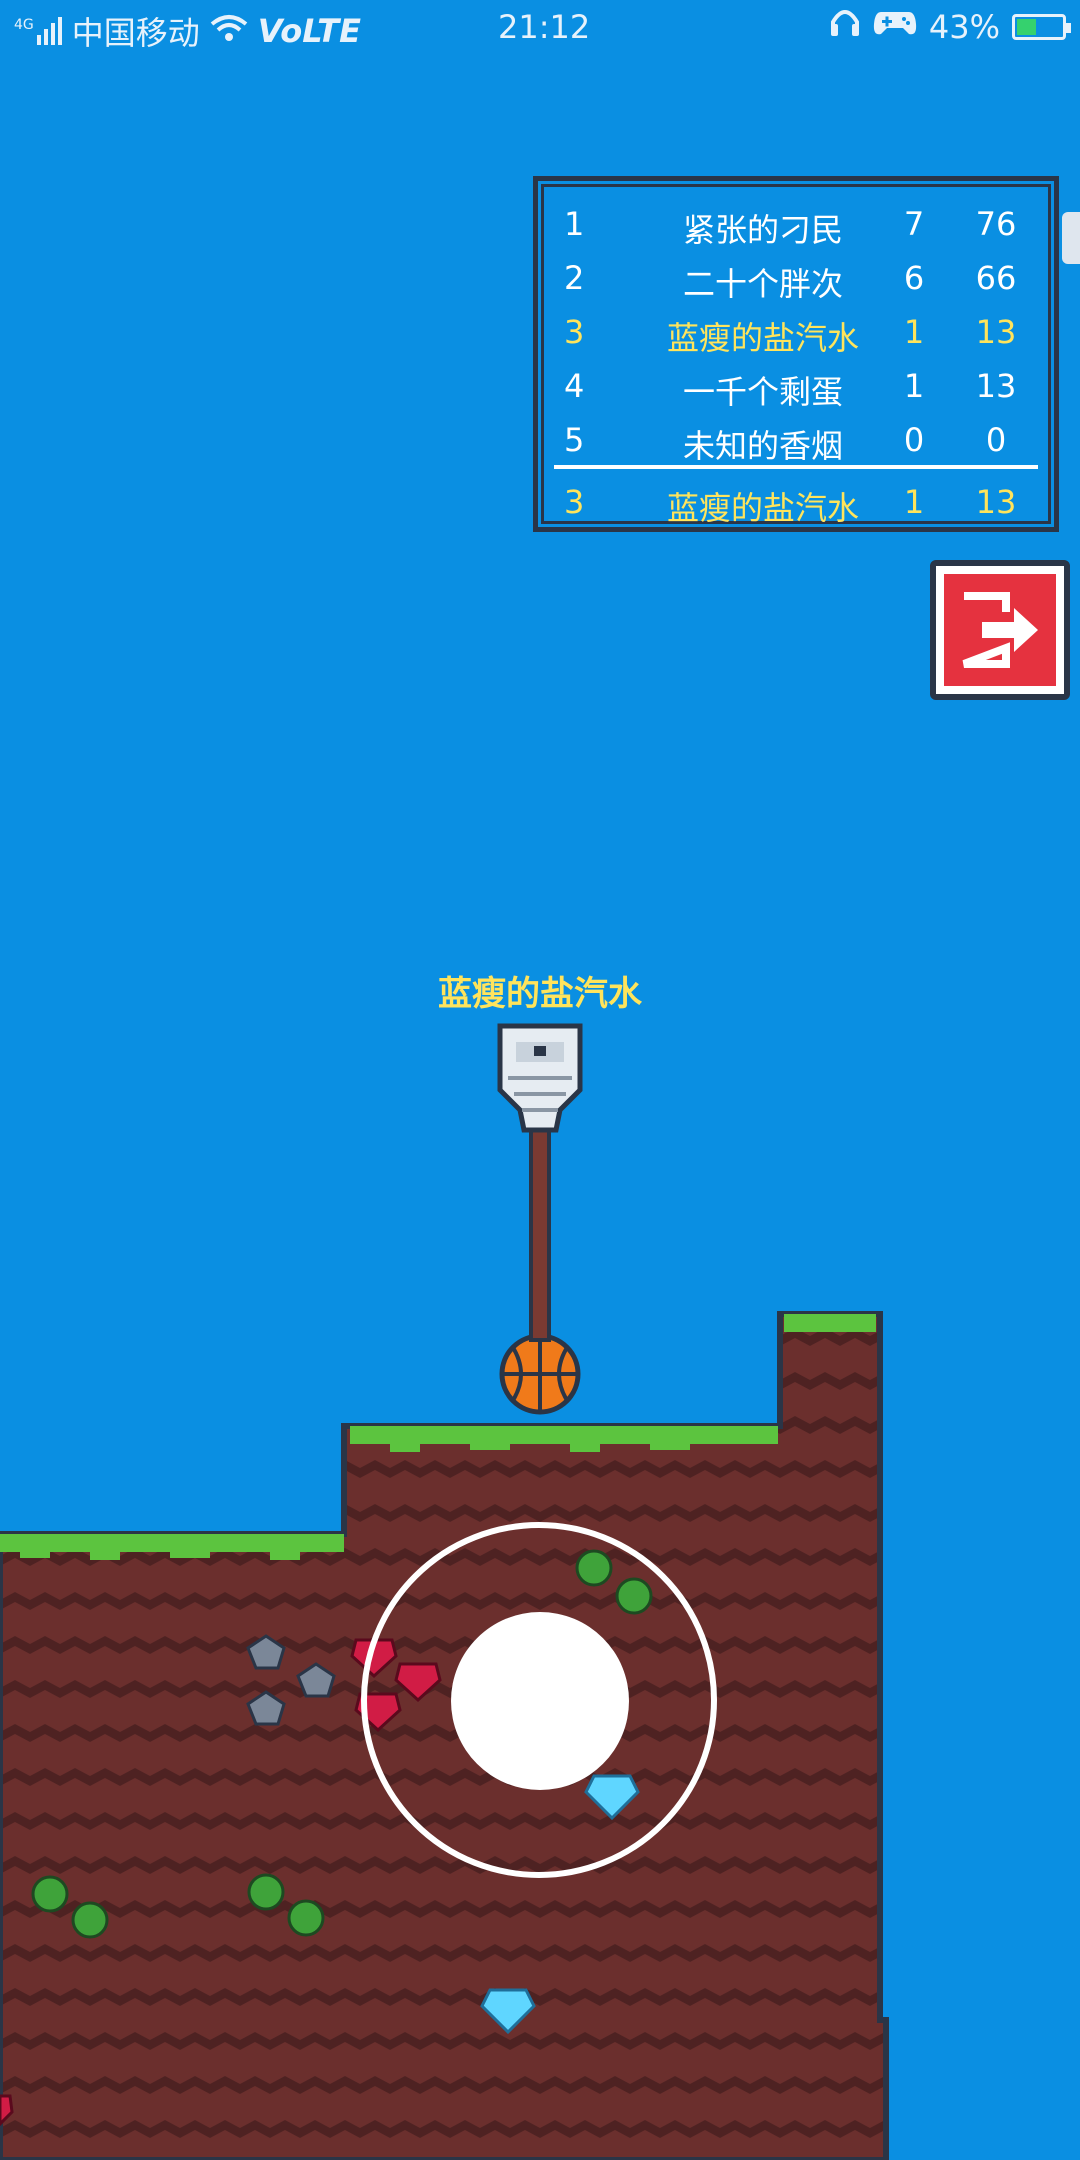 The image size is (1080, 2160). I want to click on leaderboard-row: 1 紧张的刁民 7 76, so click(790, 227).